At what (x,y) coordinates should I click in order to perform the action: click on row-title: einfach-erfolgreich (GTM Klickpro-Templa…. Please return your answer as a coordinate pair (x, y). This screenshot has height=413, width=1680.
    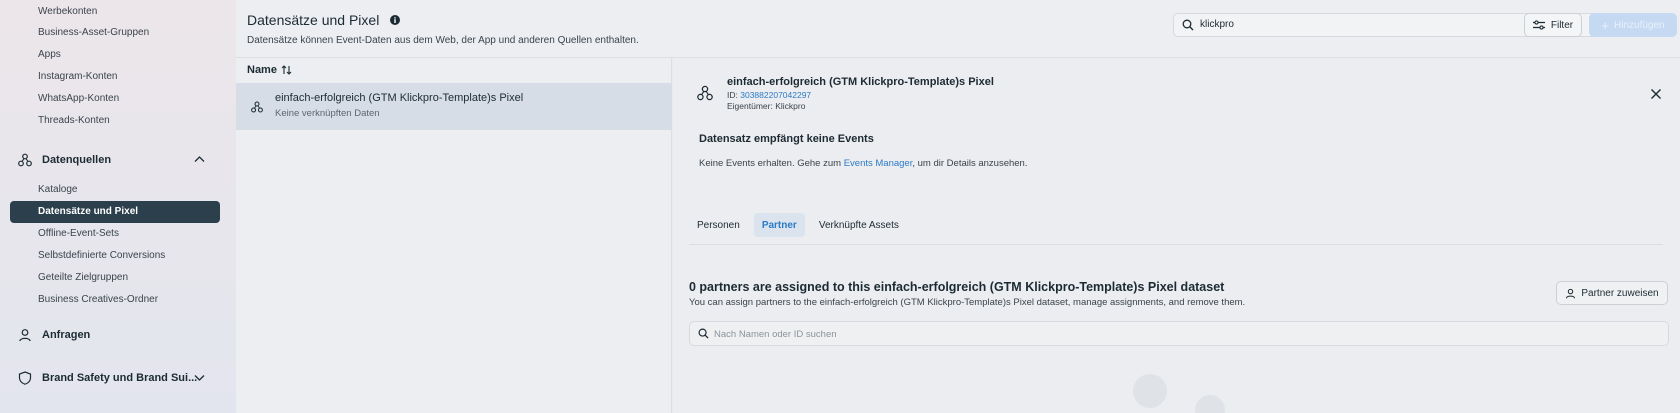
    Looking at the image, I should click on (399, 98).